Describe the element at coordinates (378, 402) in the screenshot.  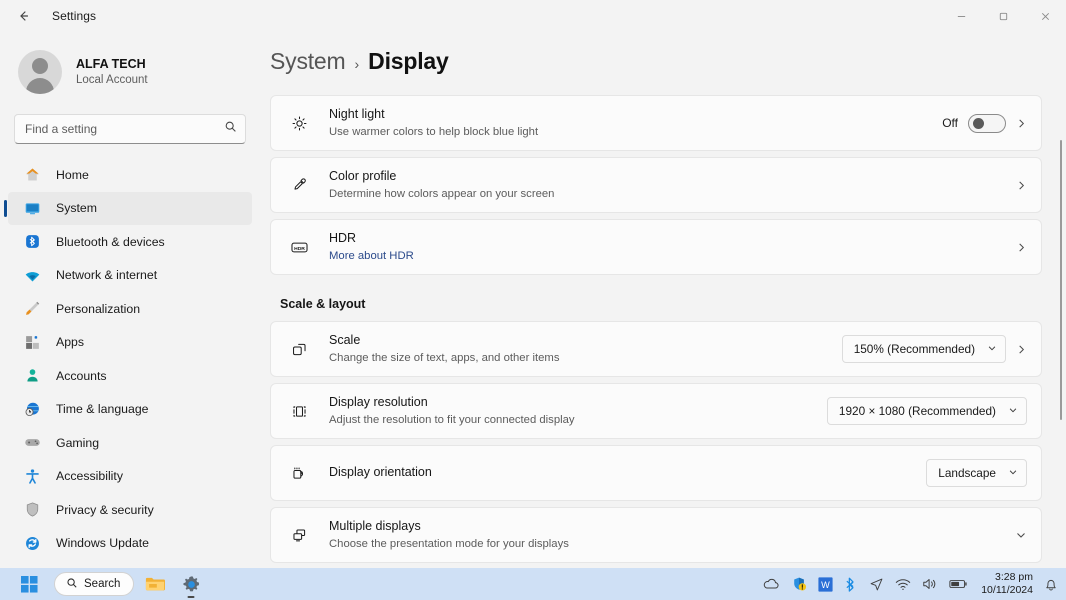
I see `card-title: Display resolution` at that location.